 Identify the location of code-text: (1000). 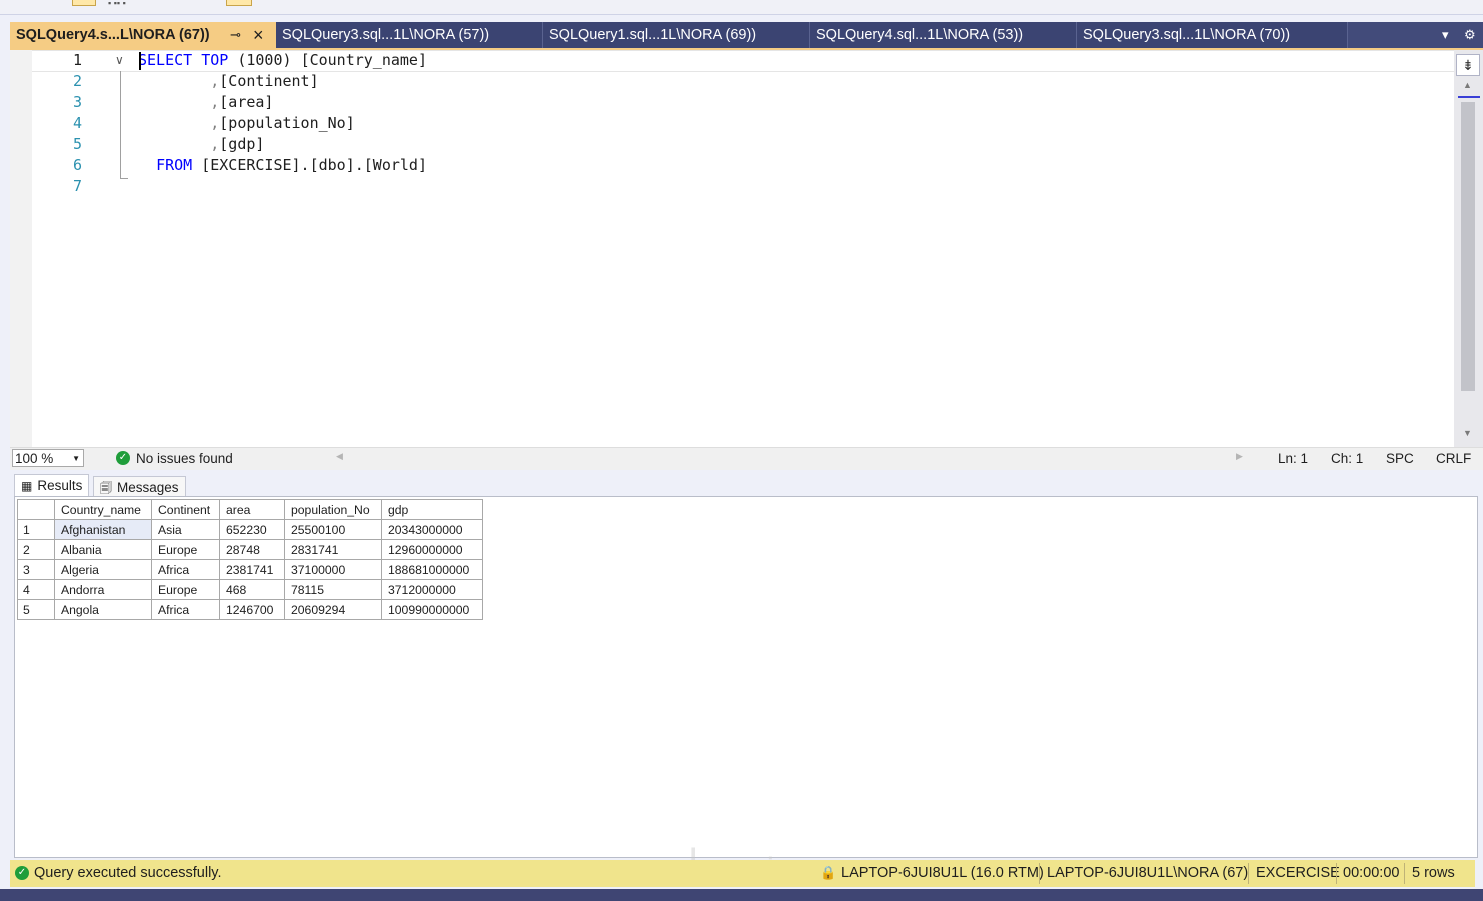
(264, 60).